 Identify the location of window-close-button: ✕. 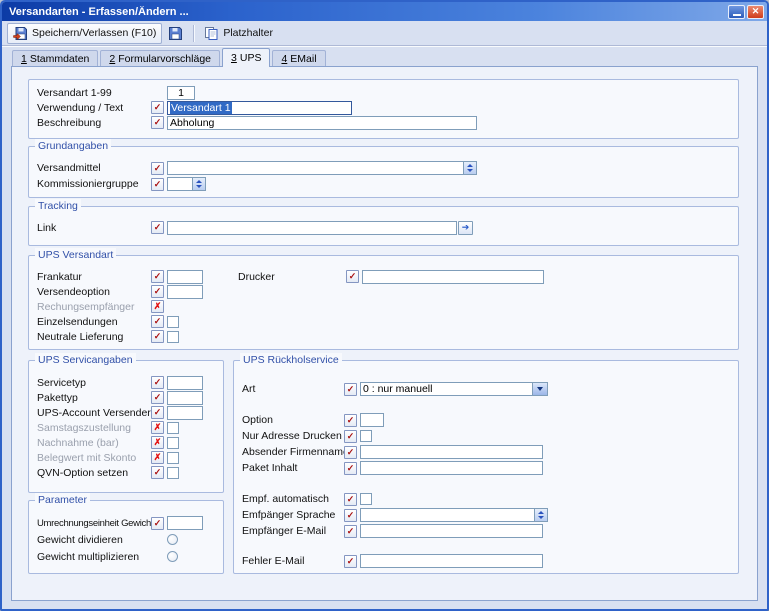
(755, 11).